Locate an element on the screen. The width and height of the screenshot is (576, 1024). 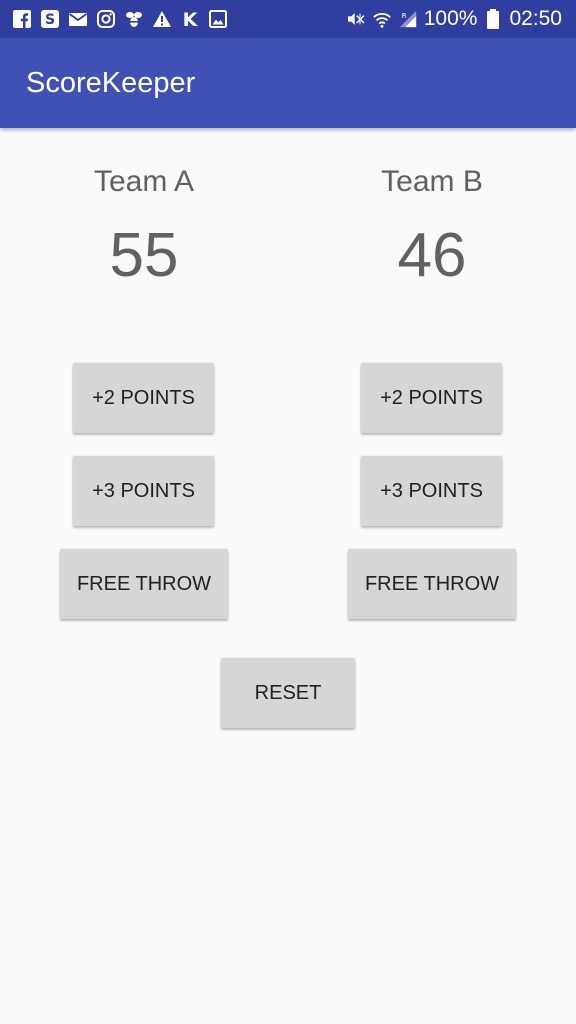
notification-icons: S K is located at coordinates (120, 19).